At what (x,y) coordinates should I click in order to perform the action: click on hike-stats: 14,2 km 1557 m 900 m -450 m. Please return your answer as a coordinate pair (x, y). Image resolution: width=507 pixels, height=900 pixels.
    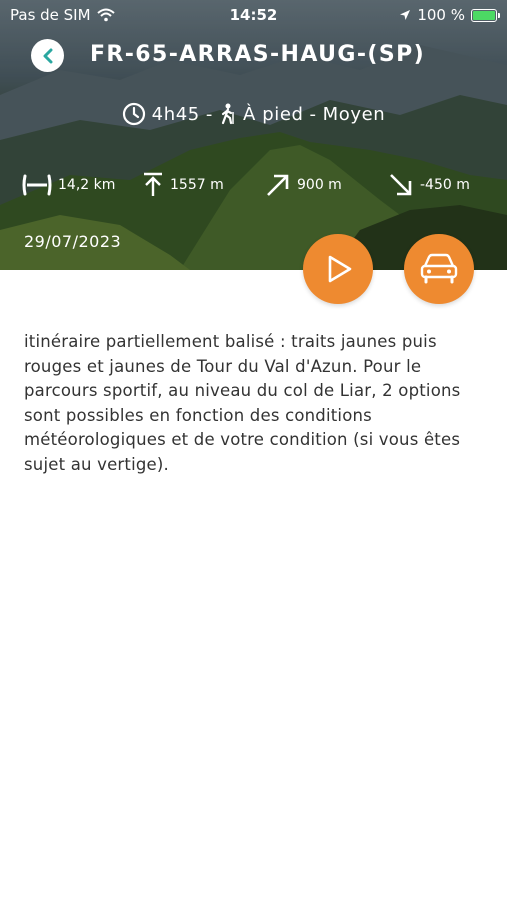
    Looking at the image, I should click on (257, 185).